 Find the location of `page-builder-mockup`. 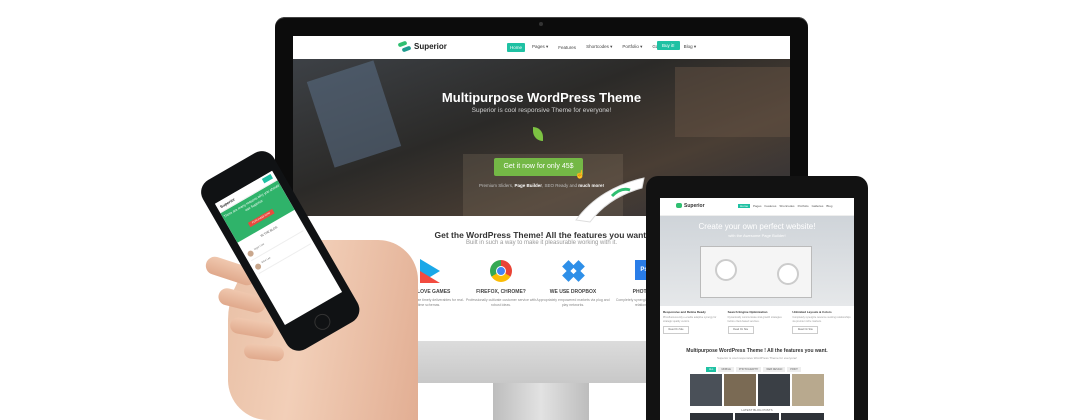

page-builder-mockup is located at coordinates (756, 272).